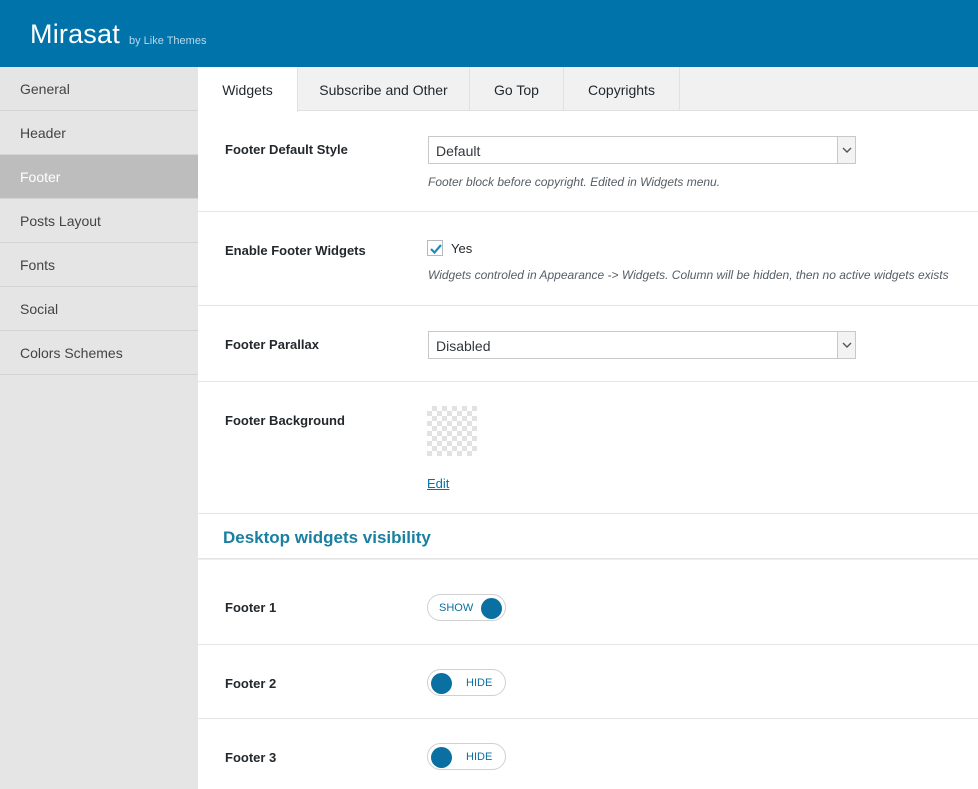  I want to click on footer-default-style-value: Default, so click(458, 151).